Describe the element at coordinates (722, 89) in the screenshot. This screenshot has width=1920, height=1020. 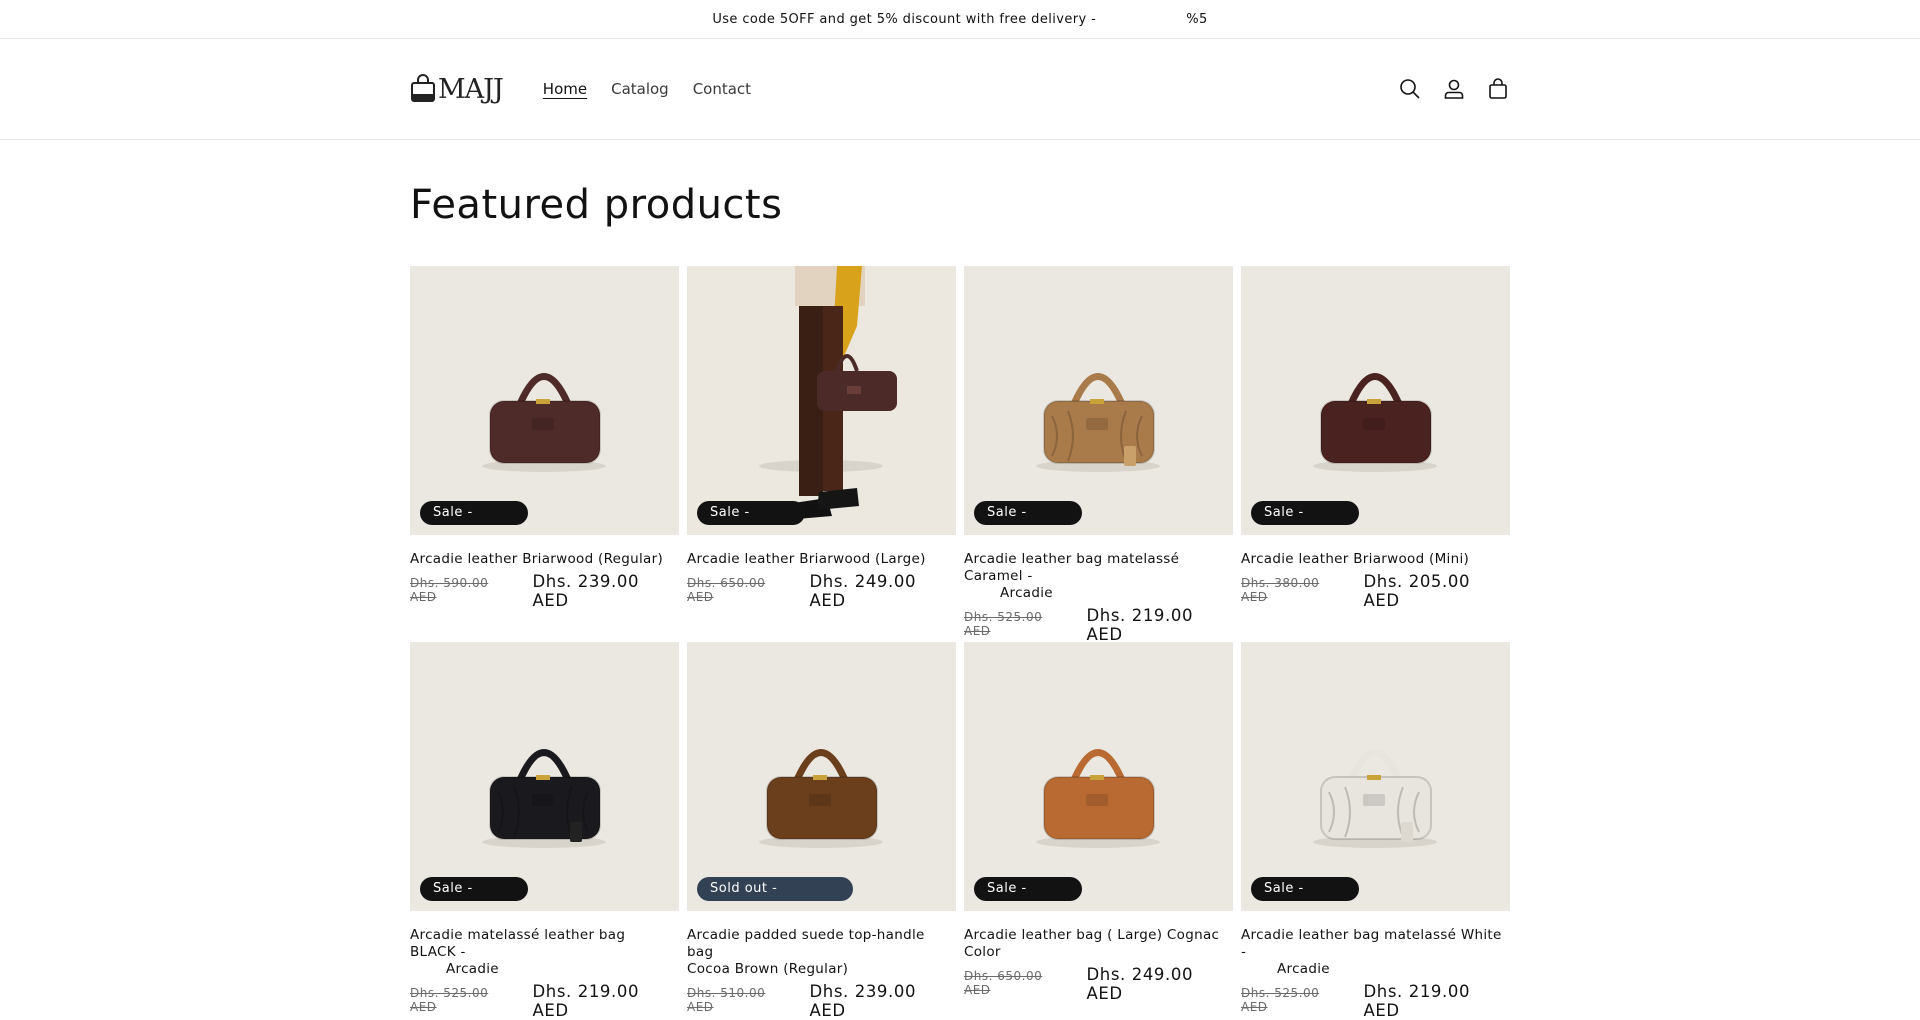
I see `nav-contact: Contact` at that location.